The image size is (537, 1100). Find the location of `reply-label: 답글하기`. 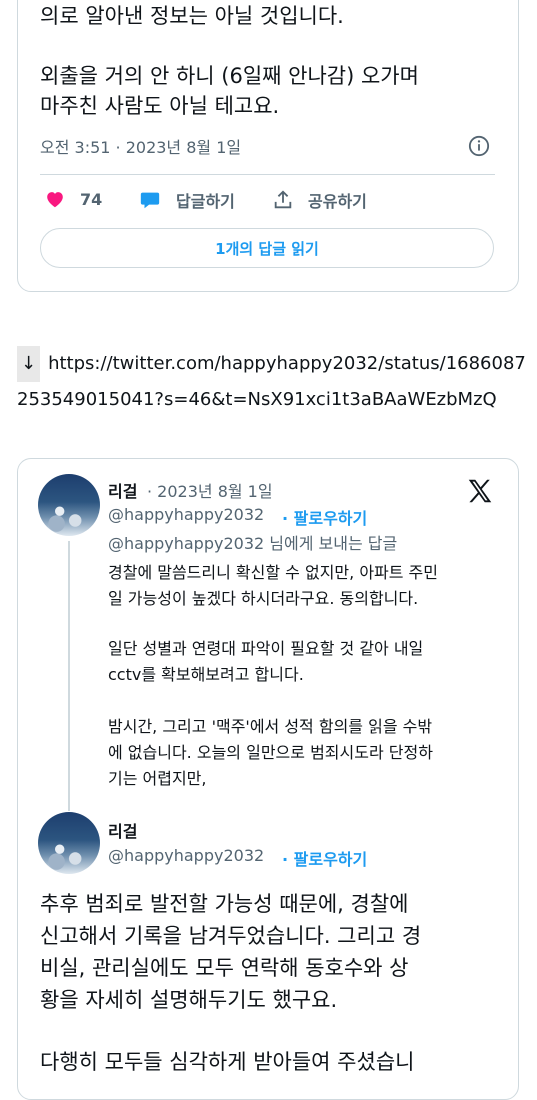

reply-label: 답글하기 is located at coordinates (205, 201).